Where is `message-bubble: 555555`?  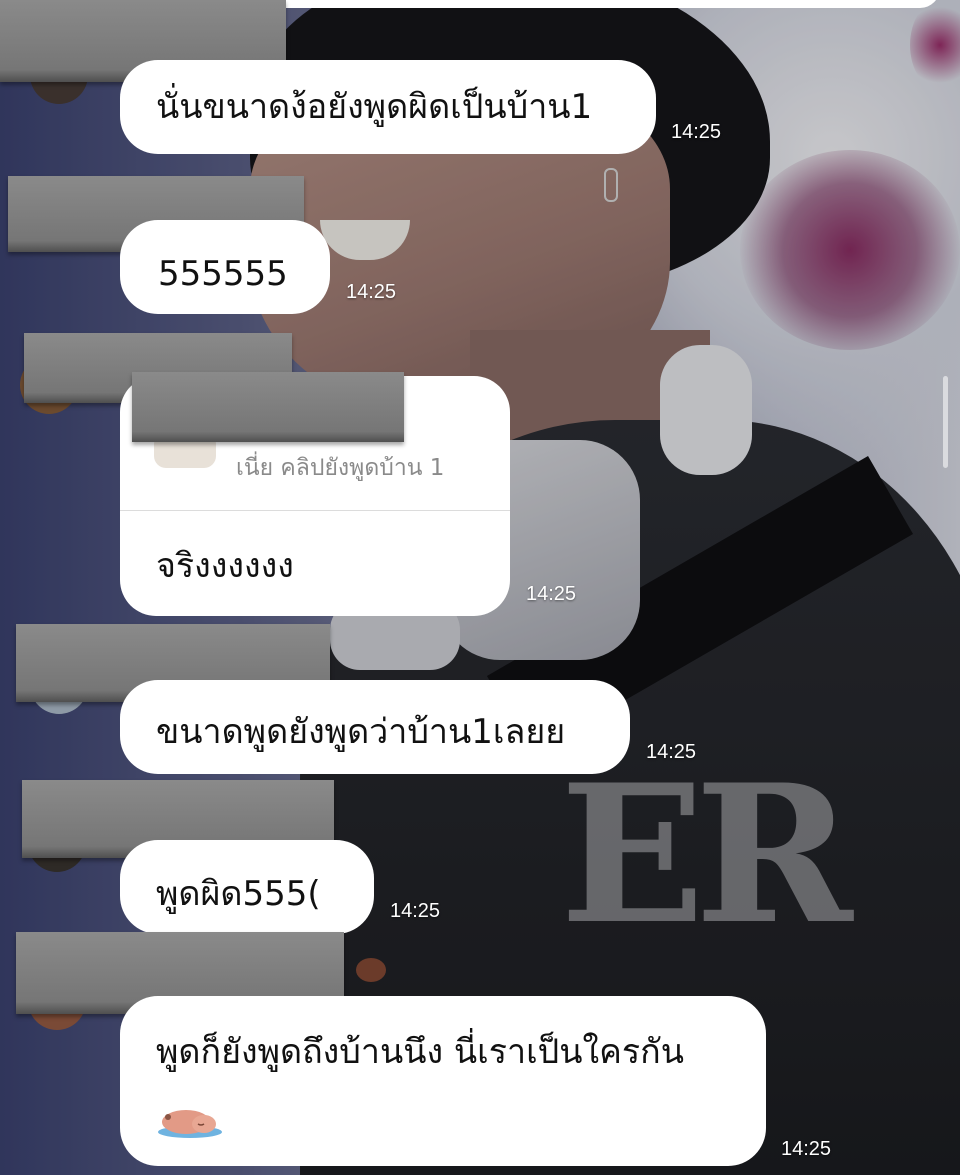 message-bubble: 555555 is located at coordinates (225, 267).